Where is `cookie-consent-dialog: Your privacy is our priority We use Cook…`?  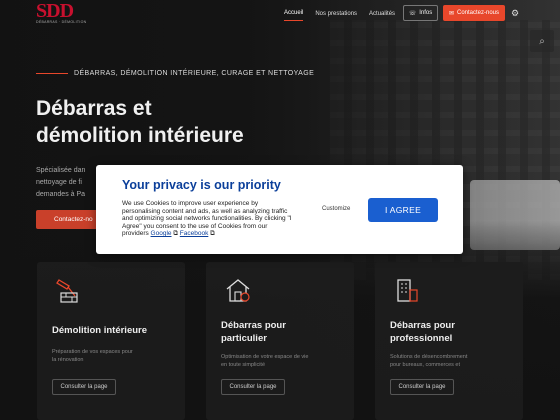
cookie-consent-dialog: Your privacy is our priority We use Cook… is located at coordinates (279, 209).